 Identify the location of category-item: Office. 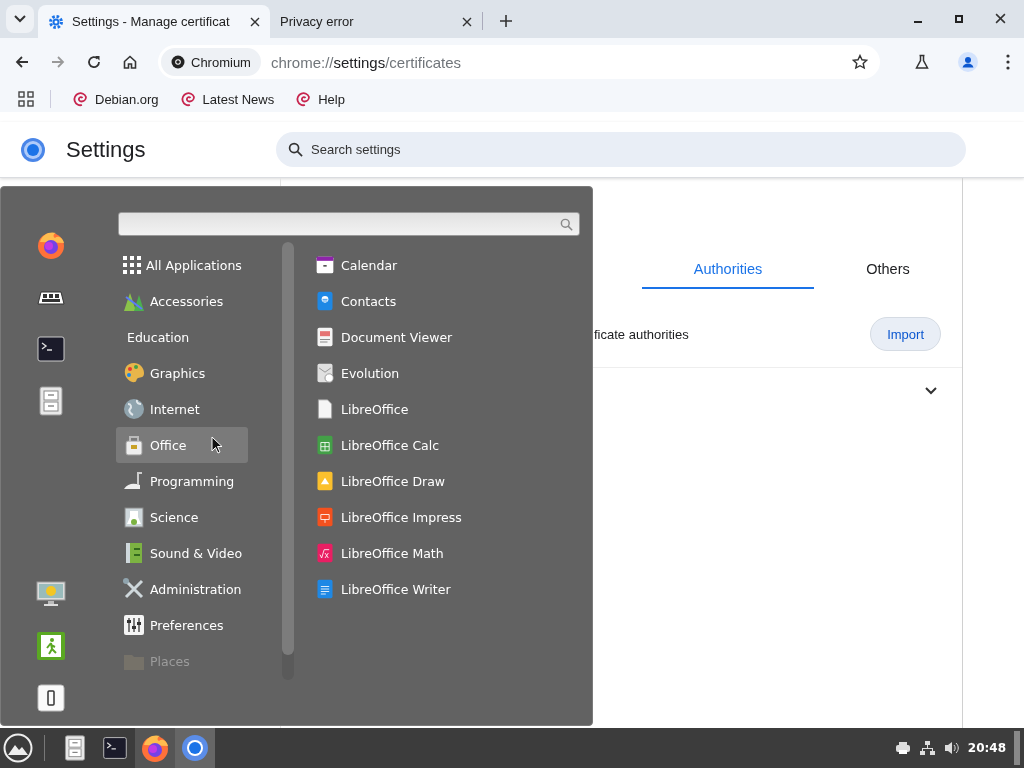
(182, 445).